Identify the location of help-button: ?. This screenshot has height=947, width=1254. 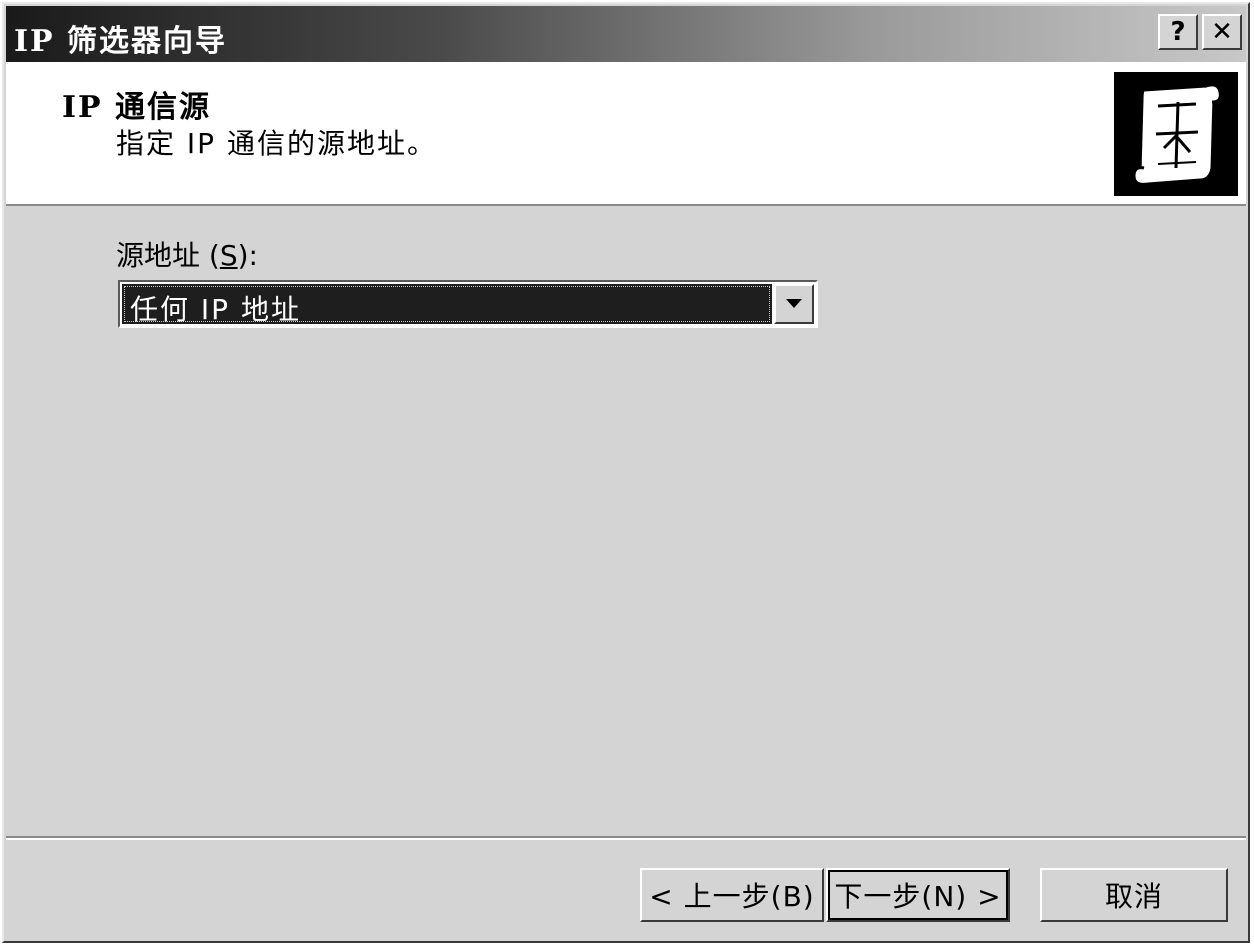
(1178, 32).